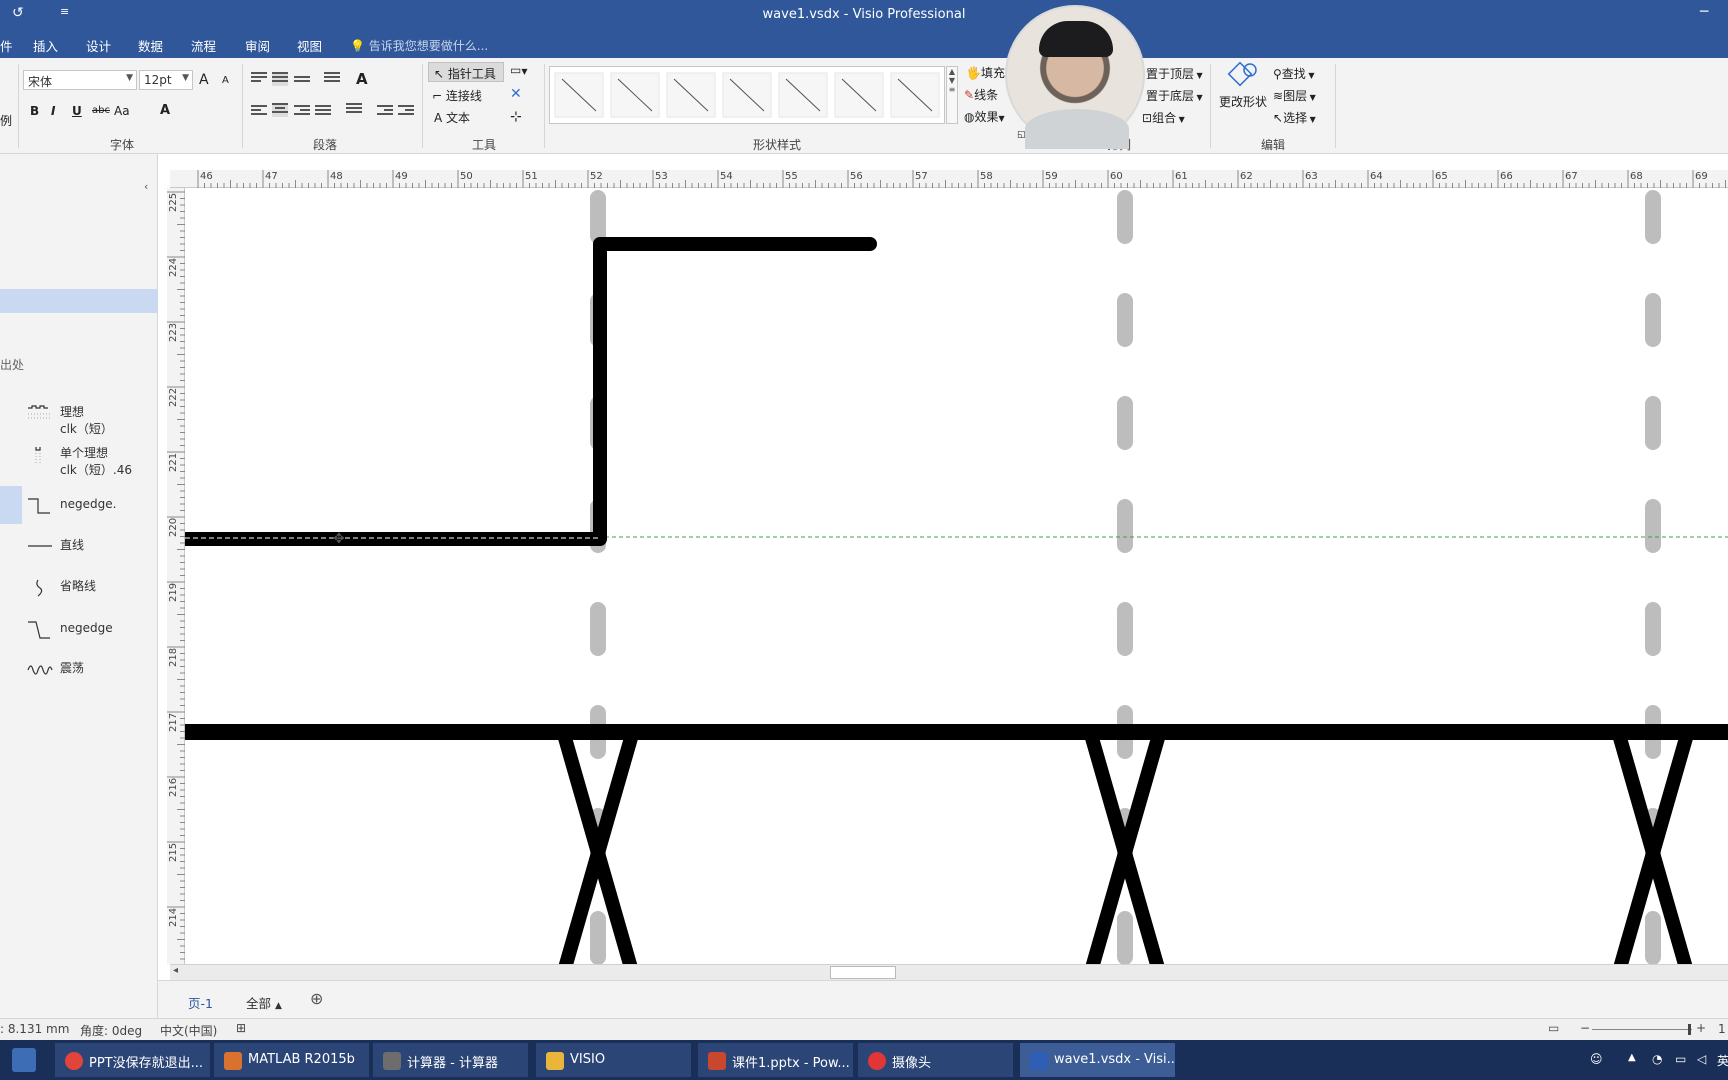 Image resolution: width=1728 pixels, height=1080 pixels. Describe the element at coordinates (40, 82) in the screenshot. I see `font-name-value: 宋体` at that location.